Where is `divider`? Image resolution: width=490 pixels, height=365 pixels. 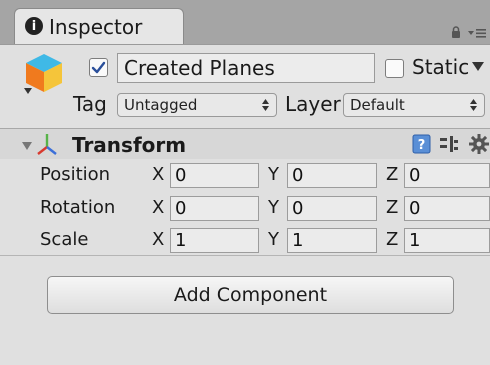 divider is located at coordinates (245, 255).